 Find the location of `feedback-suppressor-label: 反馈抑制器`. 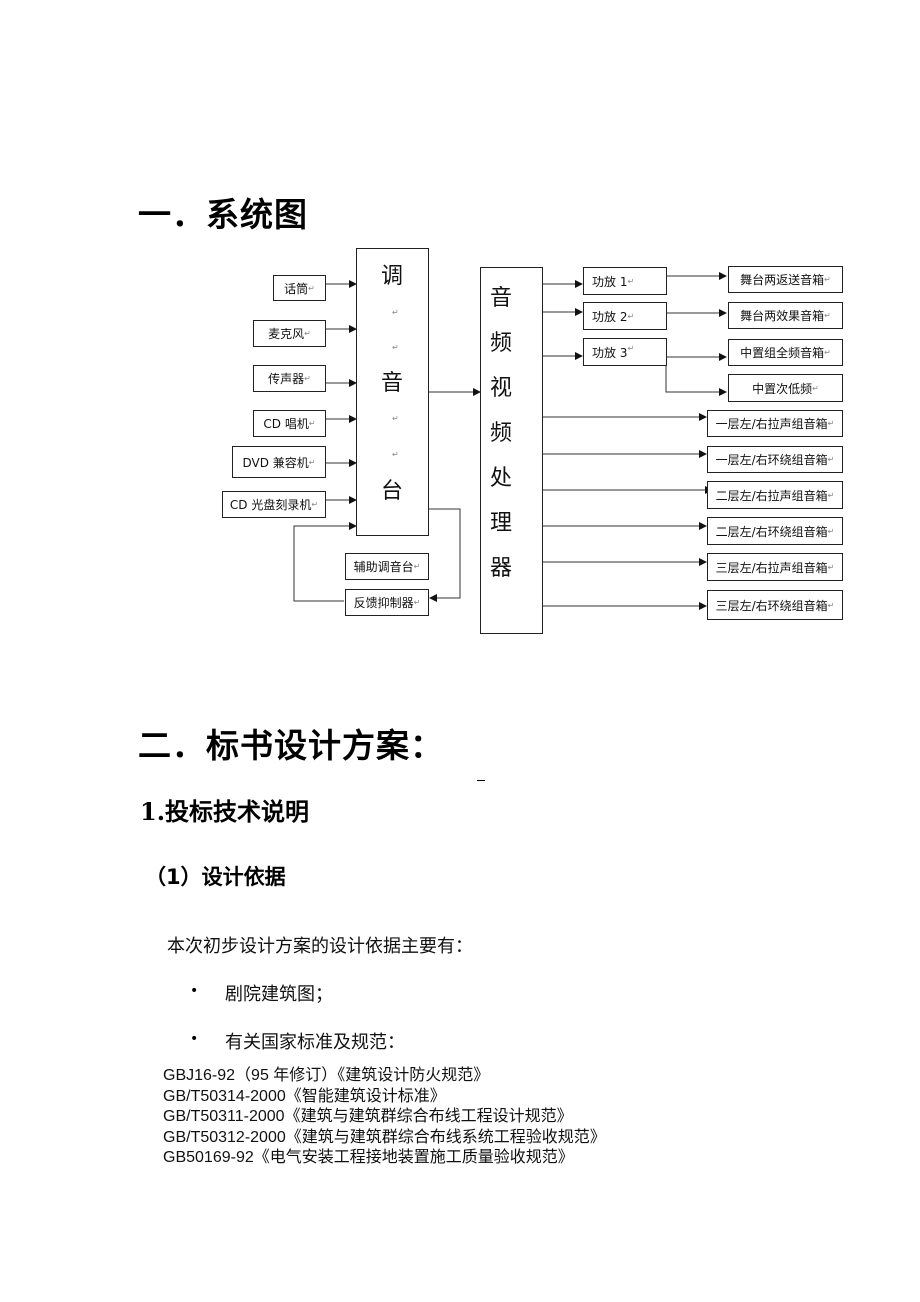

feedback-suppressor-label: 反馈抑制器 is located at coordinates (383, 603).